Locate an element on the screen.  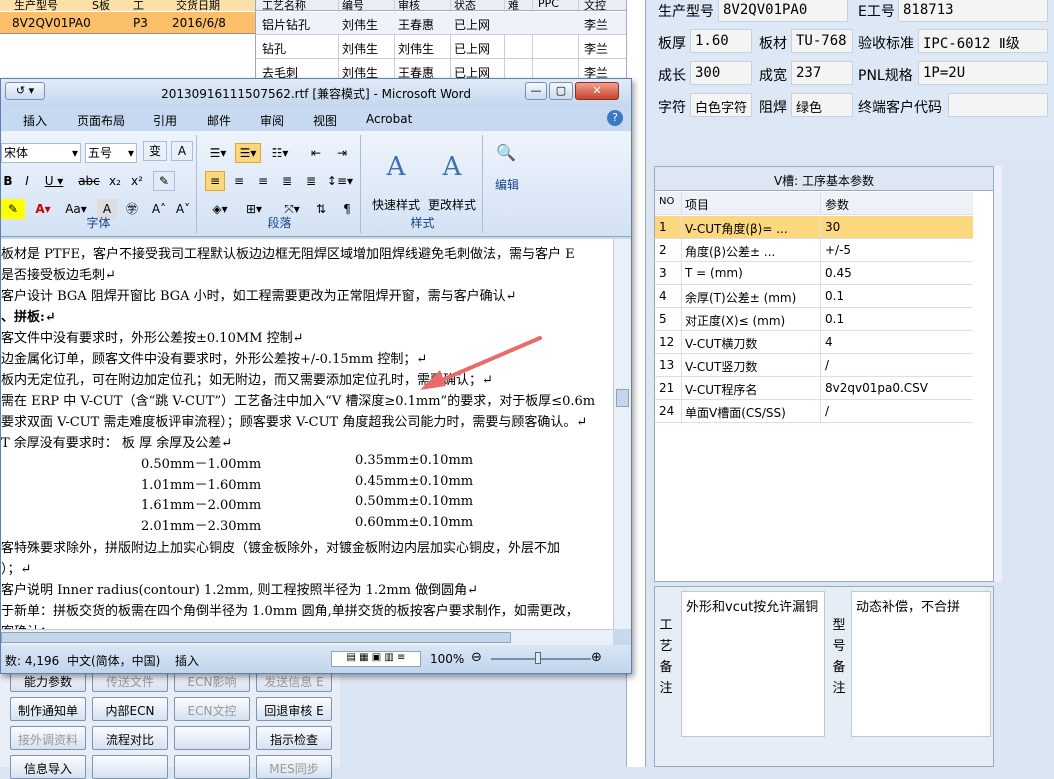
decrease-indent-icon: ⇤ is located at coordinates (316, 153).